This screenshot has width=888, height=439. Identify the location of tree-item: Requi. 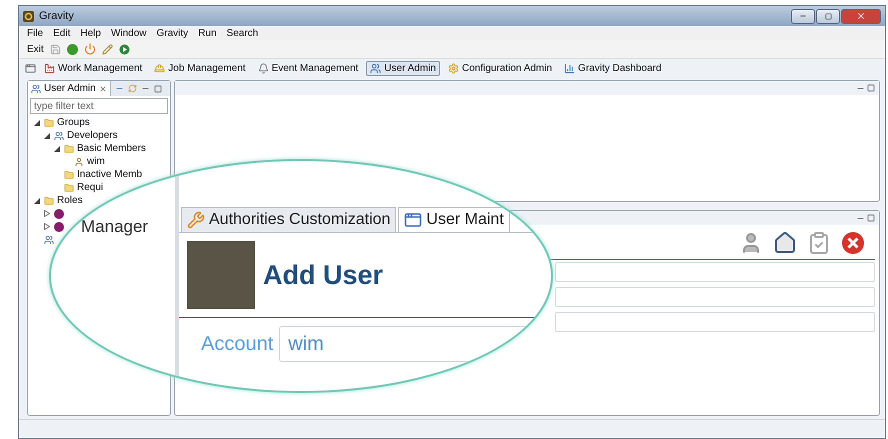
(90, 187).